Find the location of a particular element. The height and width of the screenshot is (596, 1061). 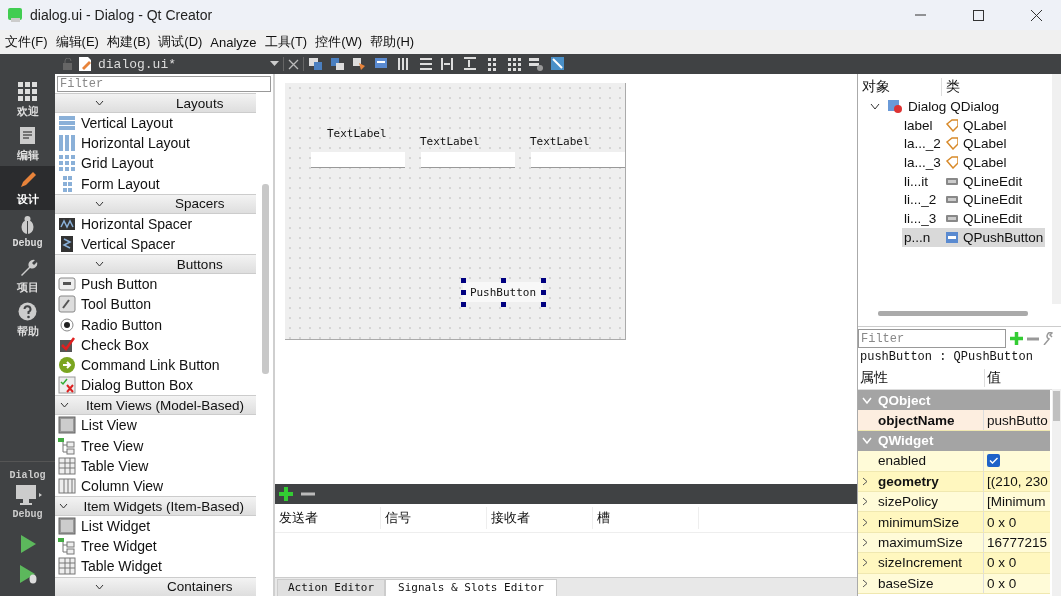

column-header: 槽 is located at coordinates (646, 518).